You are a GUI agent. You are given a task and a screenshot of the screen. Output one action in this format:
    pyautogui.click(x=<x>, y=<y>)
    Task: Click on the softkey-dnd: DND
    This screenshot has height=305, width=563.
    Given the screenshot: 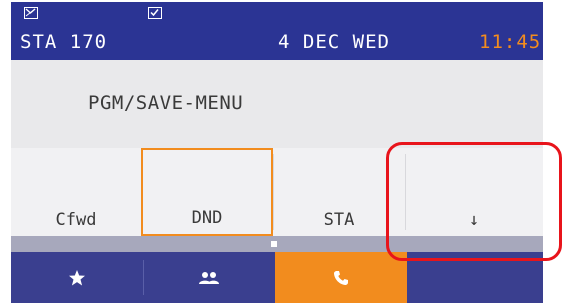 What is the action you would take?
    pyautogui.click(x=207, y=192)
    